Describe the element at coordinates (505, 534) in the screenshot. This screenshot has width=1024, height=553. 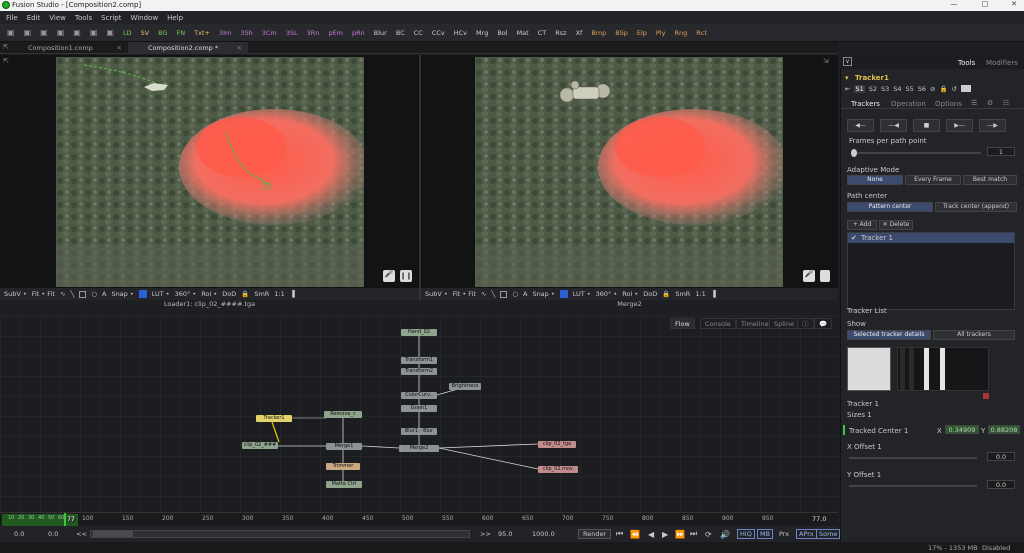
I see `render-end: 95.0` at that location.